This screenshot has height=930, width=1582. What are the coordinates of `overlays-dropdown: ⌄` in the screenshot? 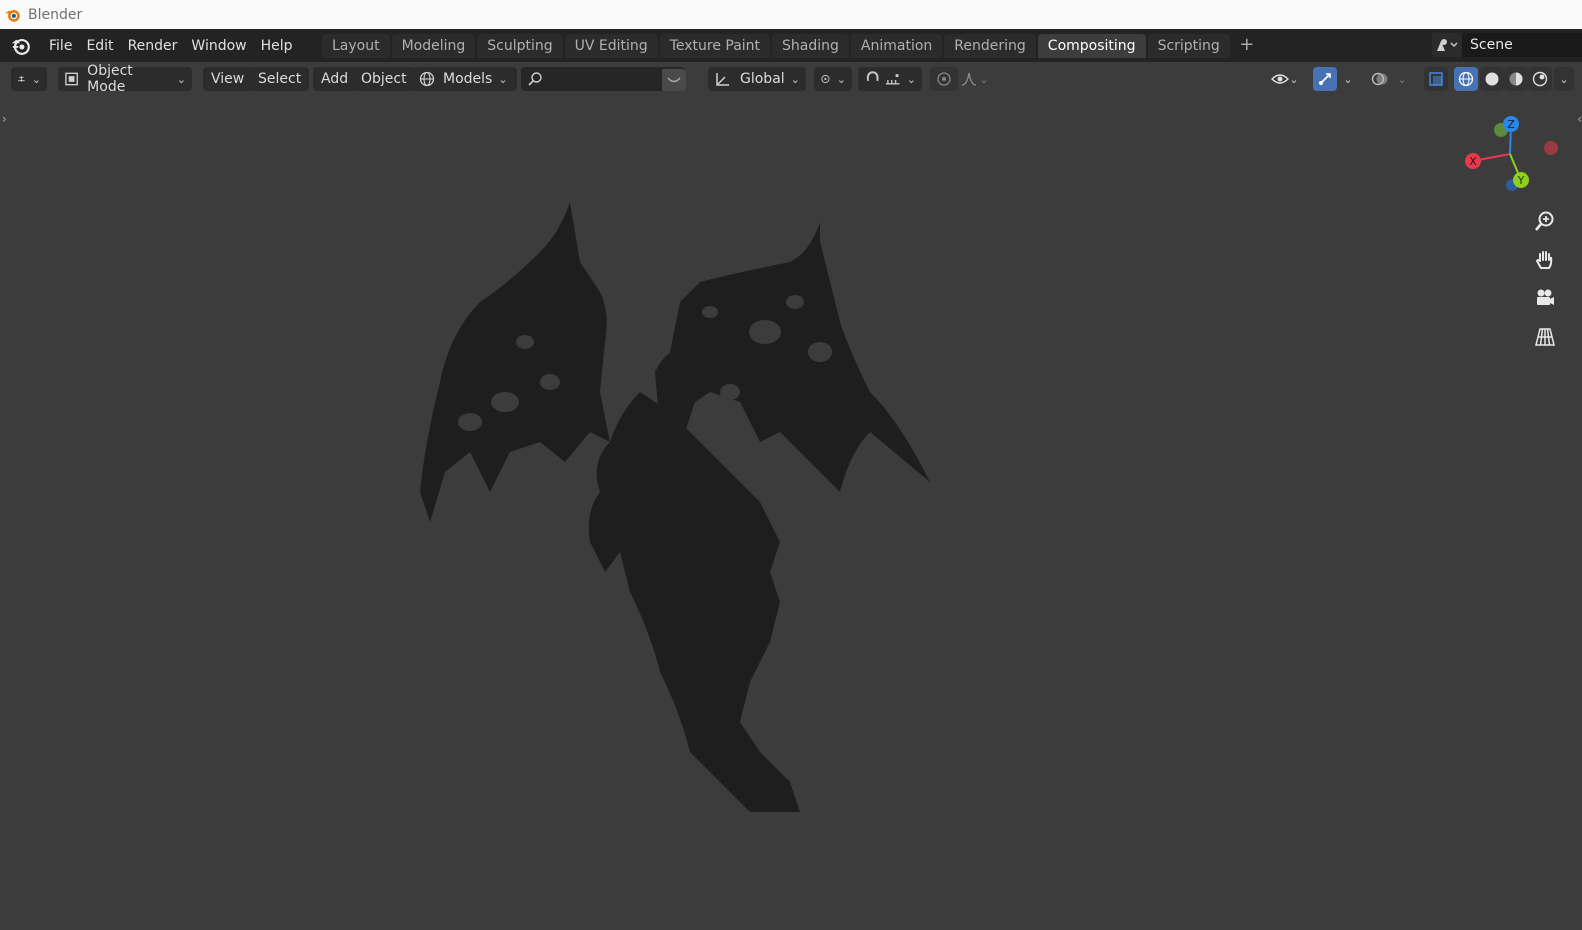 It's located at (1402, 79).